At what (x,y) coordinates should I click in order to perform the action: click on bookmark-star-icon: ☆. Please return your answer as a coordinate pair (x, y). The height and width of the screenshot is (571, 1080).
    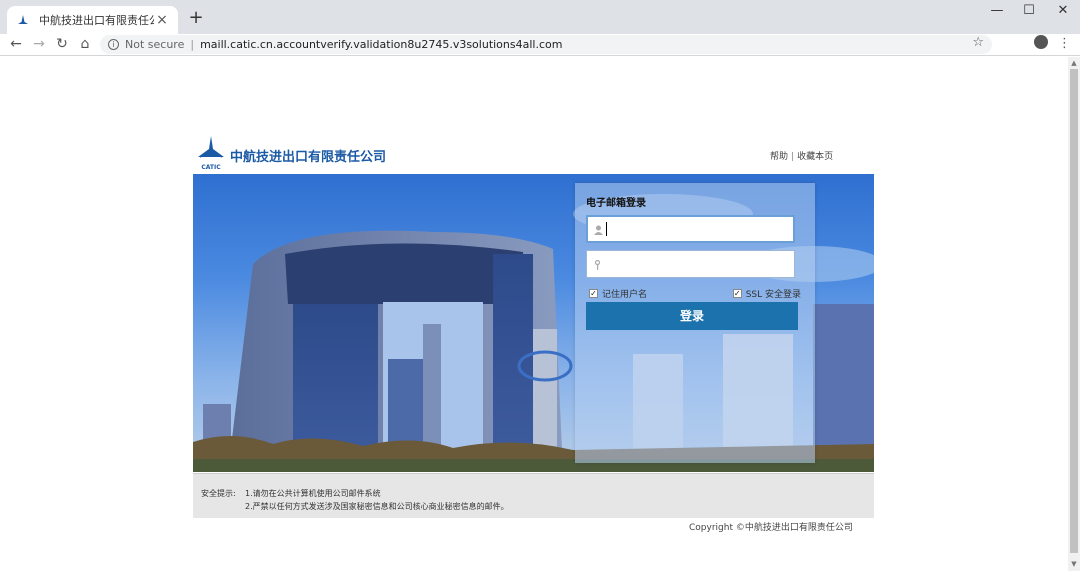
    Looking at the image, I should click on (978, 42).